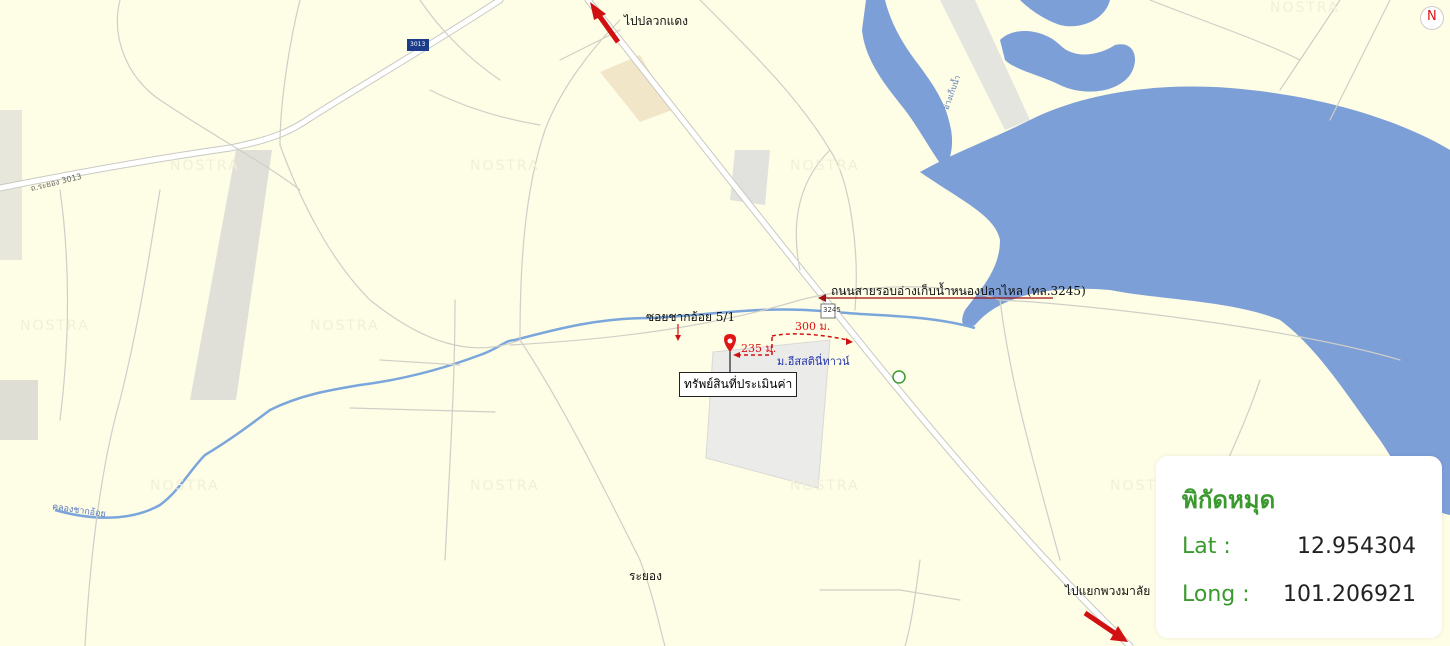 The width and height of the screenshot is (1450, 646). Describe the element at coordinates (750, 177) in the screenshot. I see `grey-block-mid` at that location.